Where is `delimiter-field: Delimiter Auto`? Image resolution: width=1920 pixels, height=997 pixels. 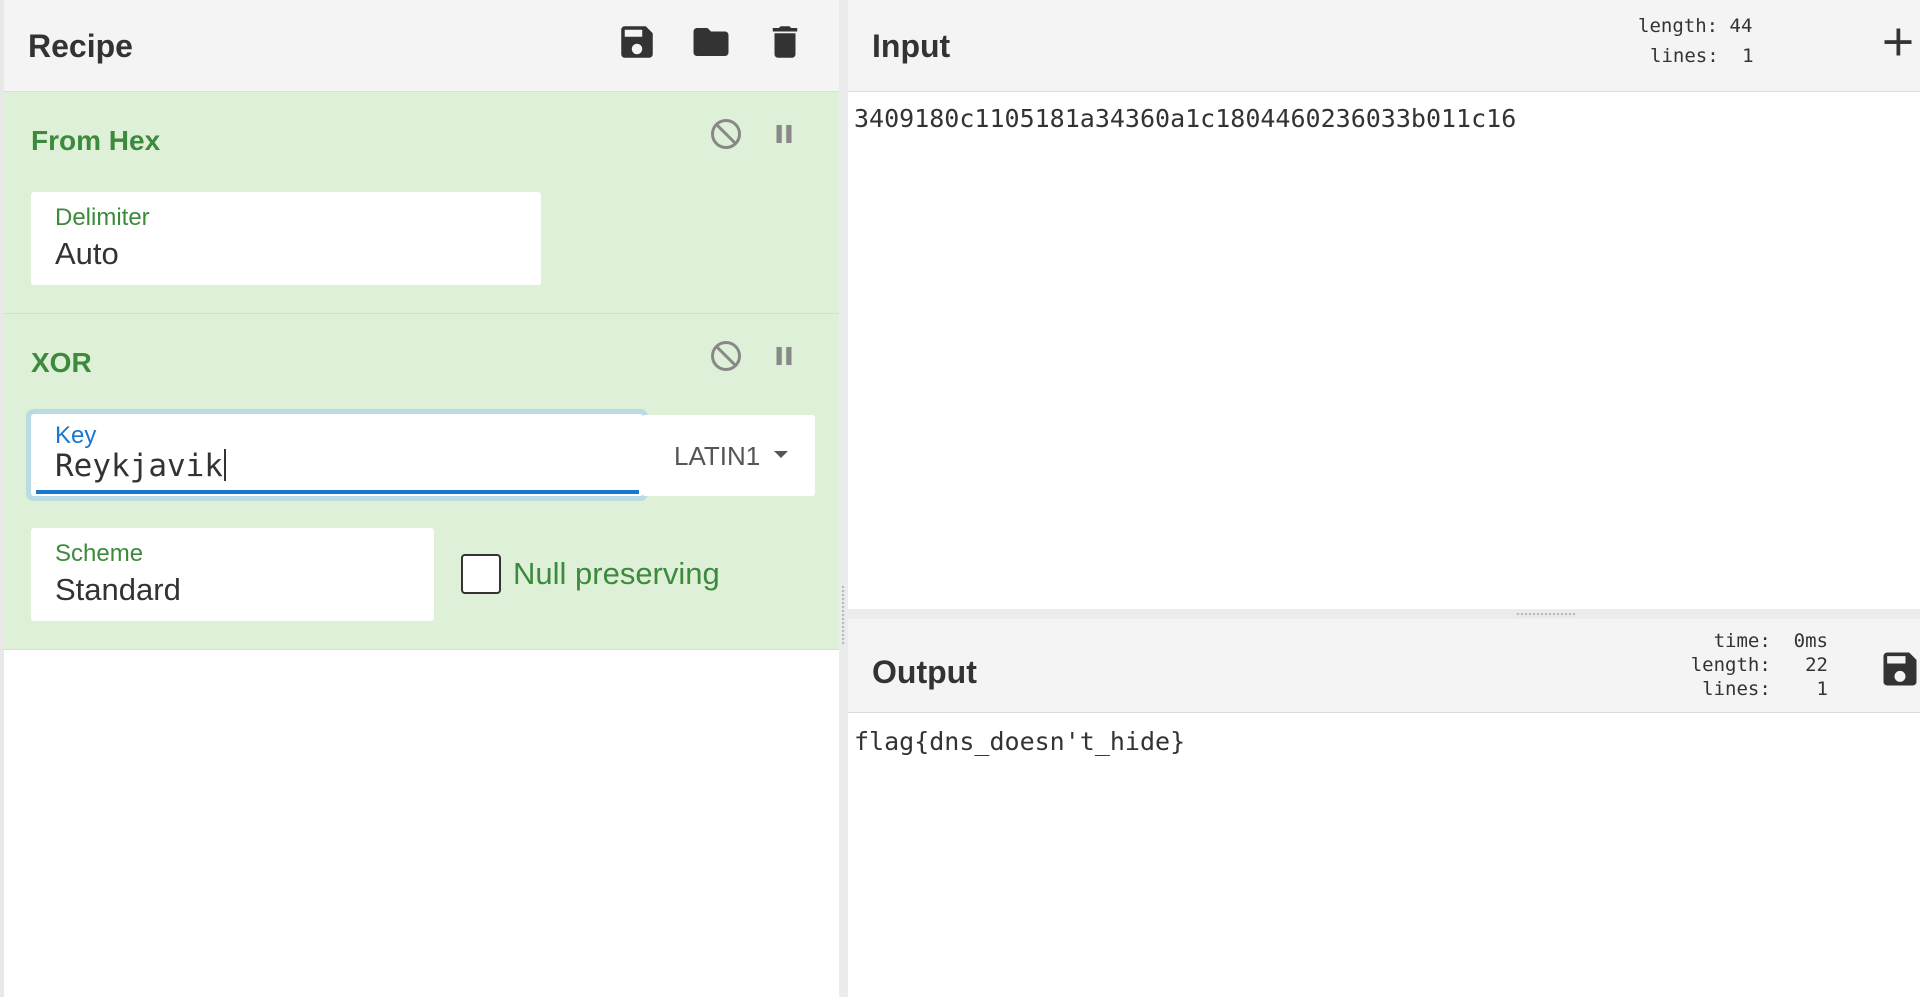 delimiter-field: Delimiter Auto is located at coordinates (286, 238).